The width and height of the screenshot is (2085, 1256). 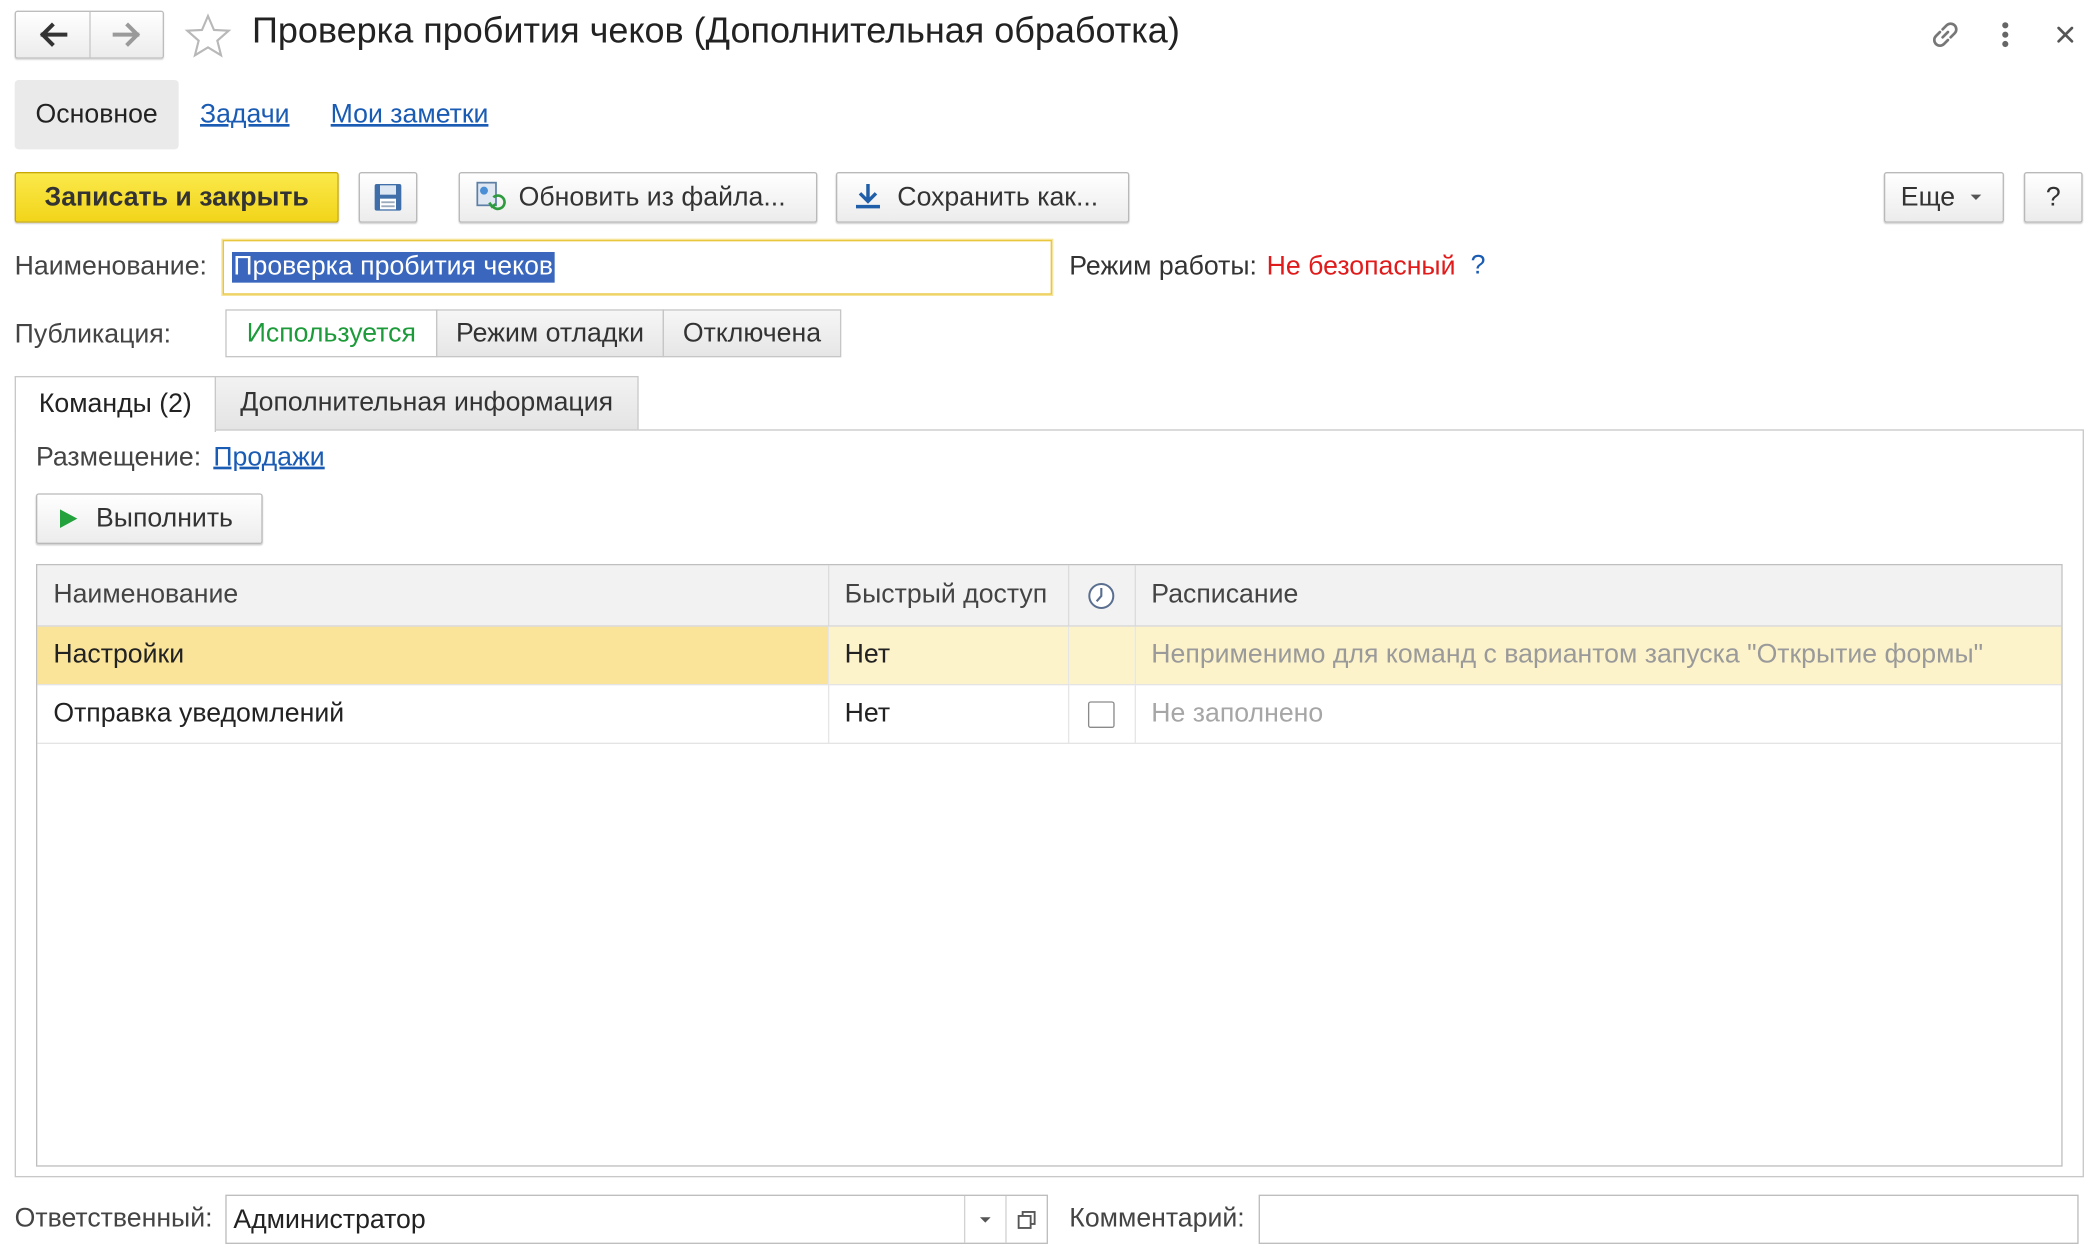 I want to click on responsible-label: Ответственный:, so click(x=113, y=1218).